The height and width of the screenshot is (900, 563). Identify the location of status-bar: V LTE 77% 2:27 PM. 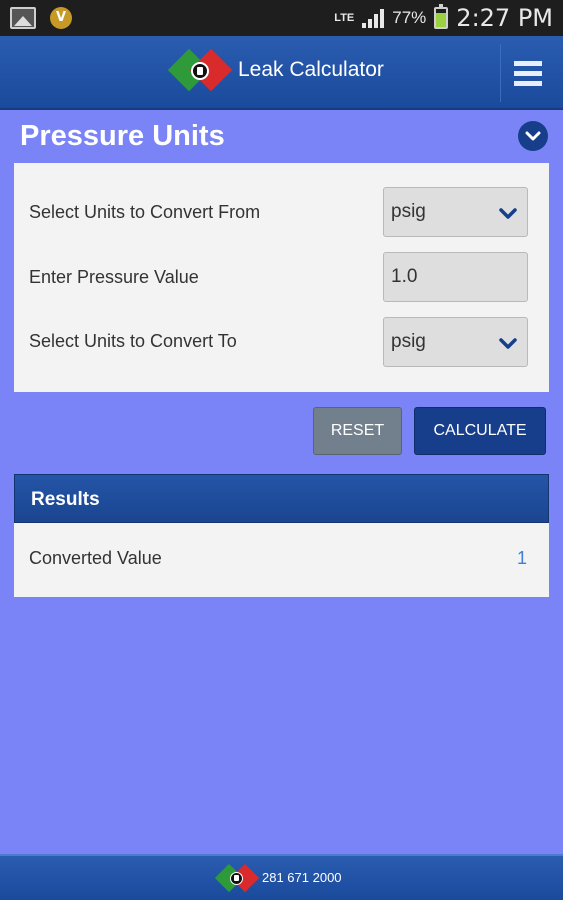
(281, 18).